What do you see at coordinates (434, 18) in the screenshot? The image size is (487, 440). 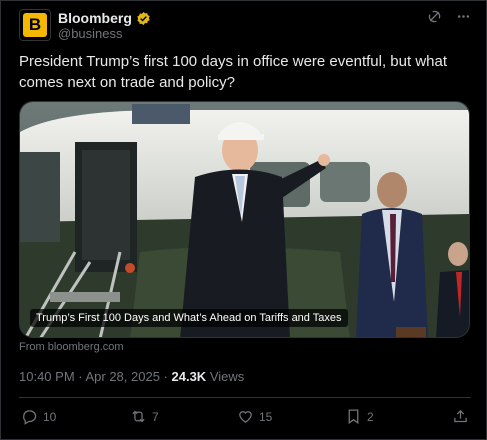 I see `grok-icon` at bounding box center [434, 18].